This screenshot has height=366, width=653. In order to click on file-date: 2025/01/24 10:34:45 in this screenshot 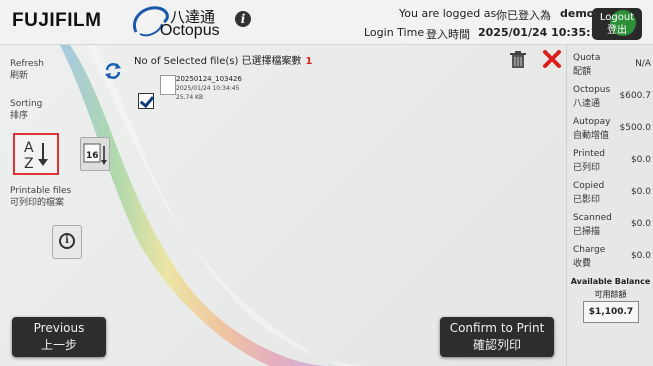, I will do `click(208, 88)`.